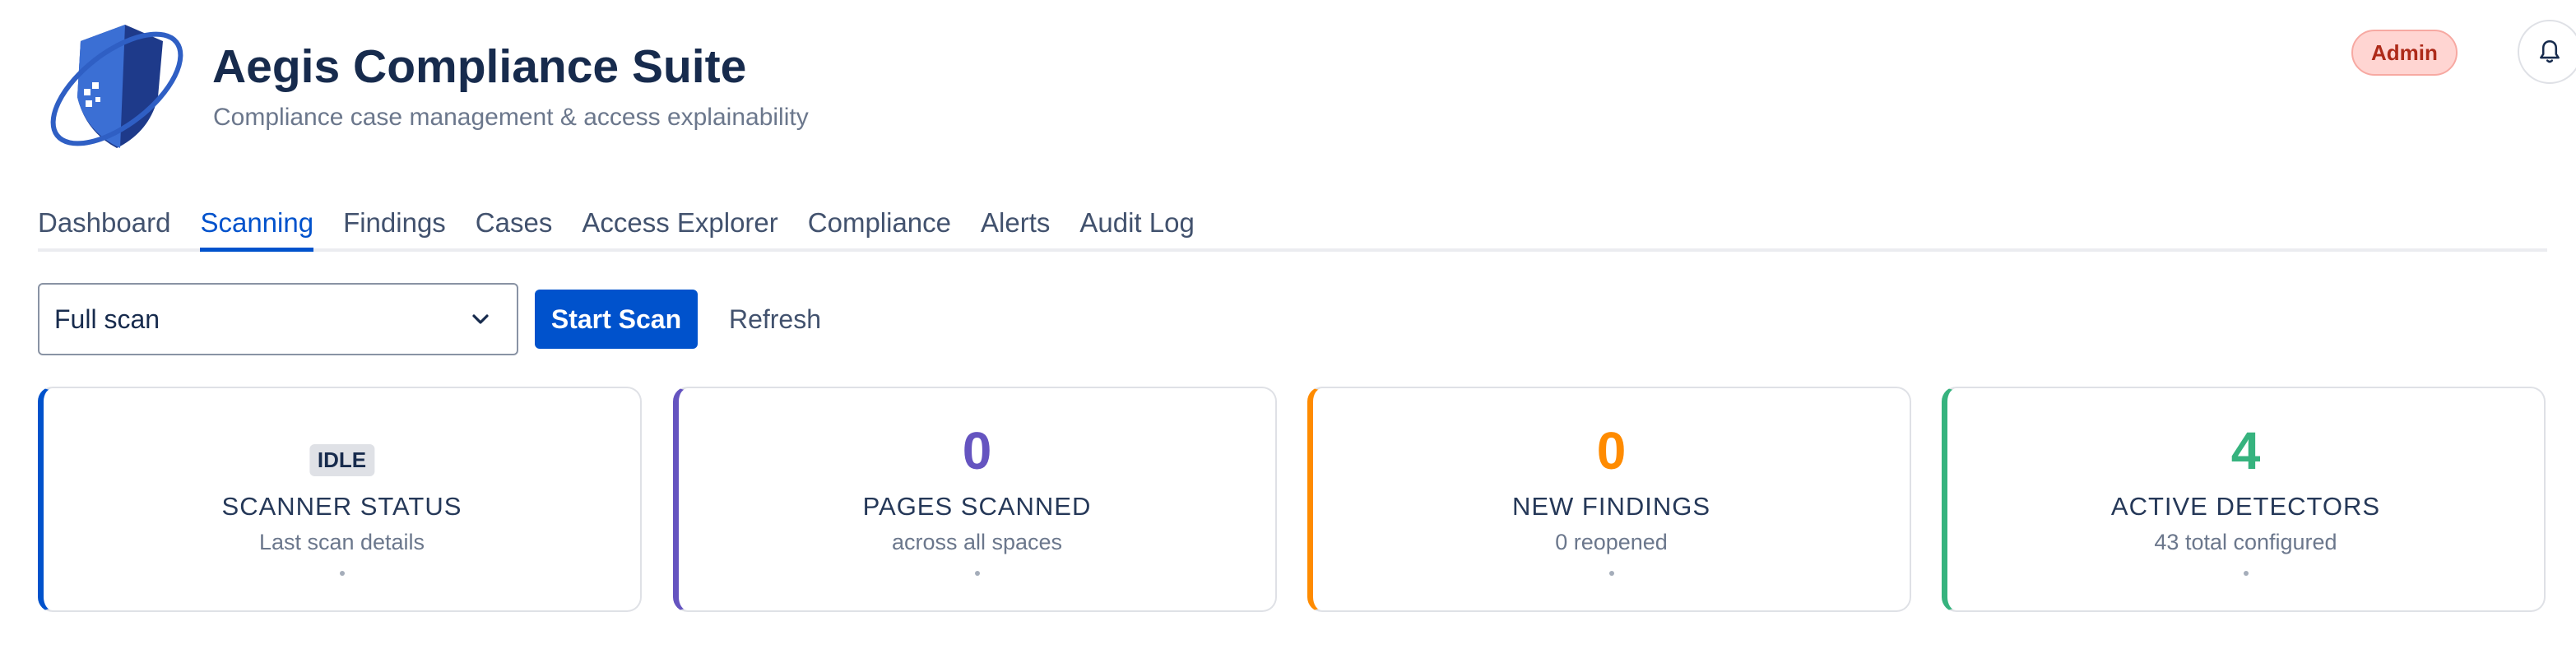 This screenshot has height=663, width=2576. Describe the element at coordinates (2404, 53) in the screenshot. I see `role-badge: Admin` at that location.